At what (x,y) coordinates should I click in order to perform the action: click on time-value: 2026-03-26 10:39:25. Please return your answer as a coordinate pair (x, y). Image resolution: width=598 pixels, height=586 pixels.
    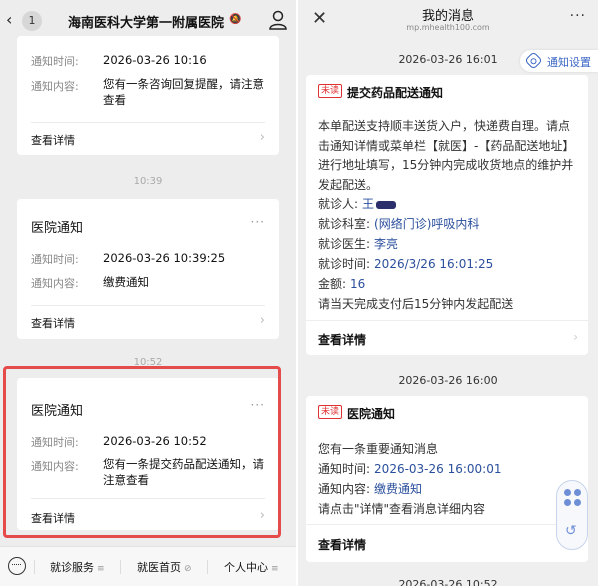
    Looking at the image, I should click on (164, 258).